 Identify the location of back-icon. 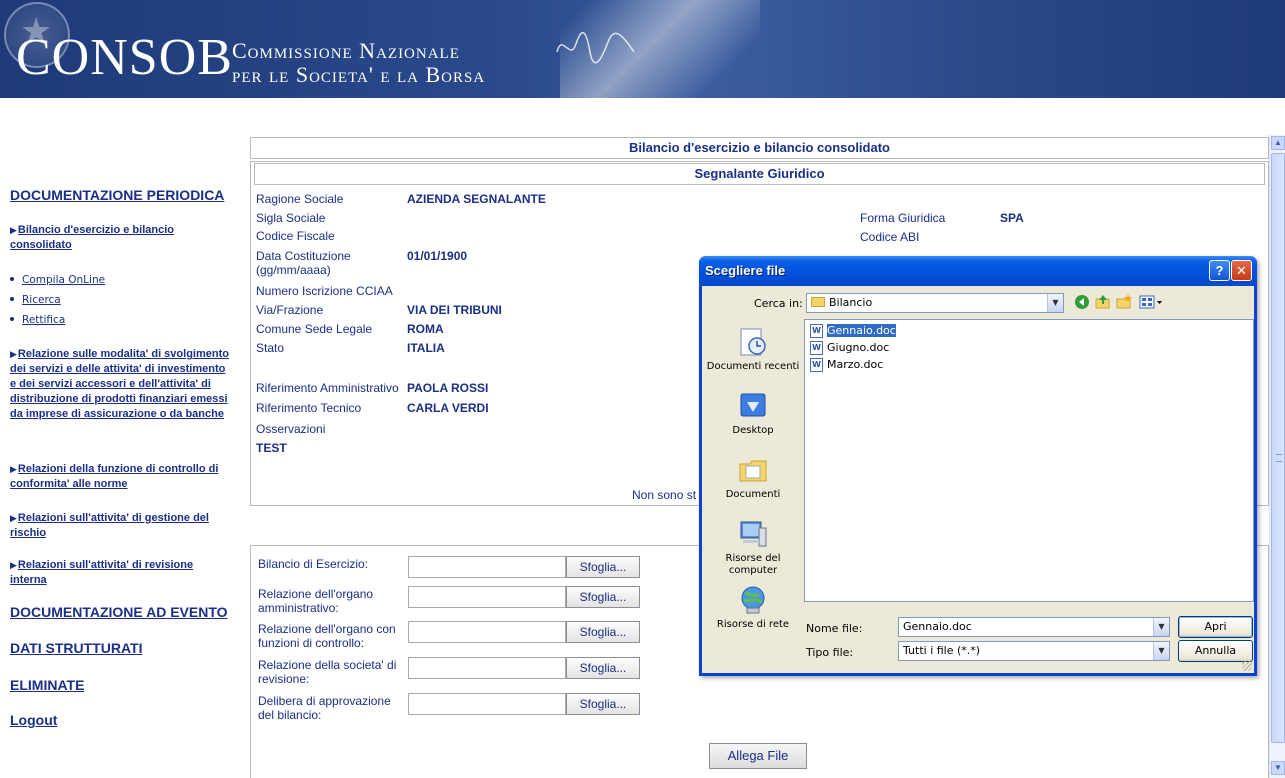
(1082, 302).